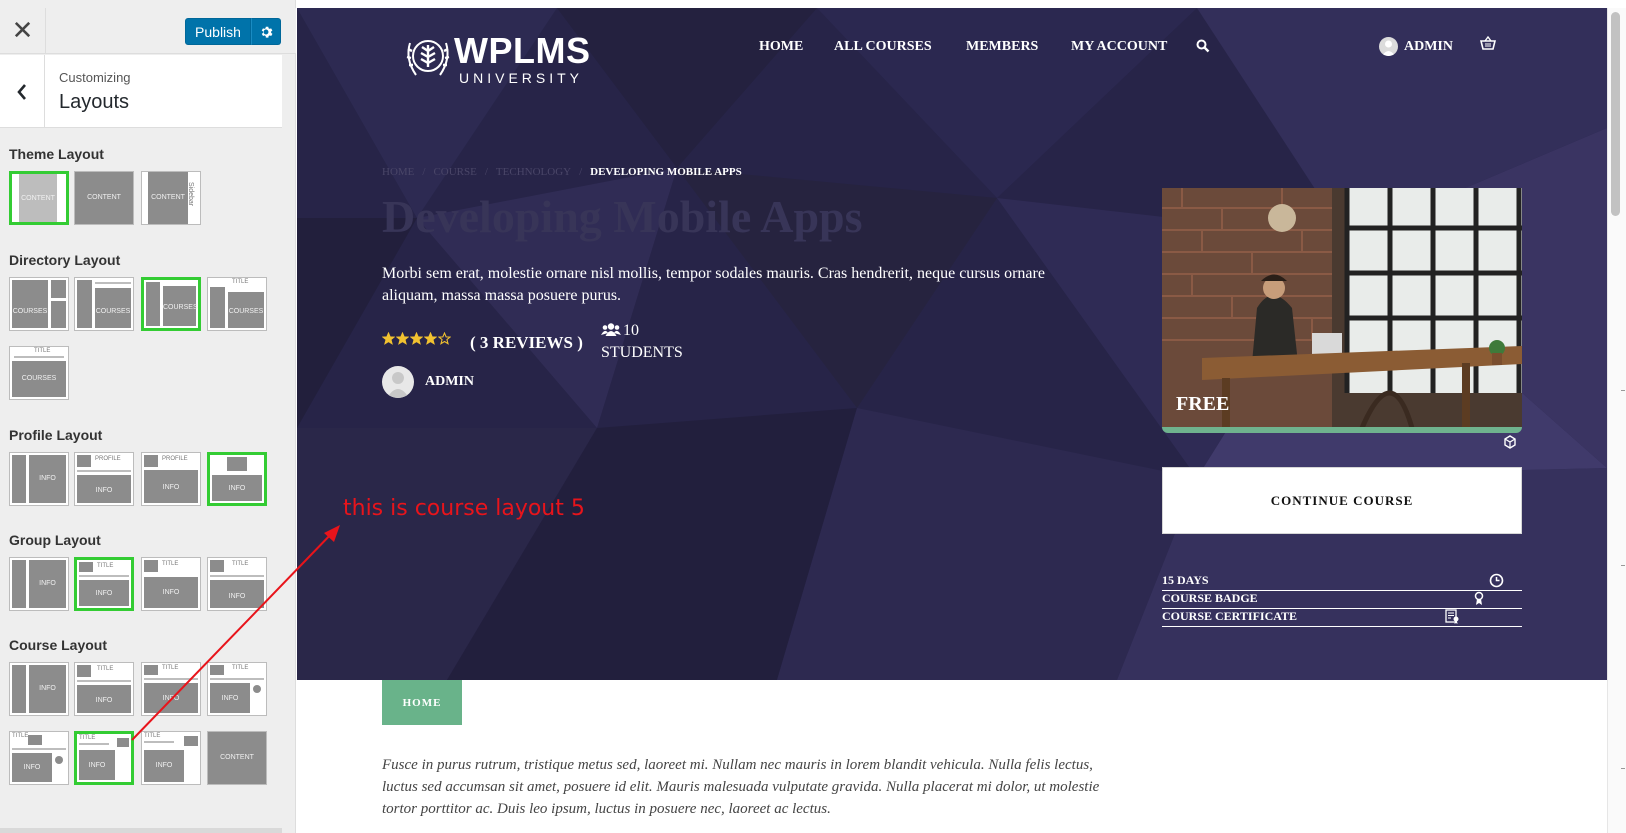 The image size is (1626, 833). Describe the element at coordinates (171, 584) in the screenshot. I see `group-layout-option-3: TITLE INFO` at that location.